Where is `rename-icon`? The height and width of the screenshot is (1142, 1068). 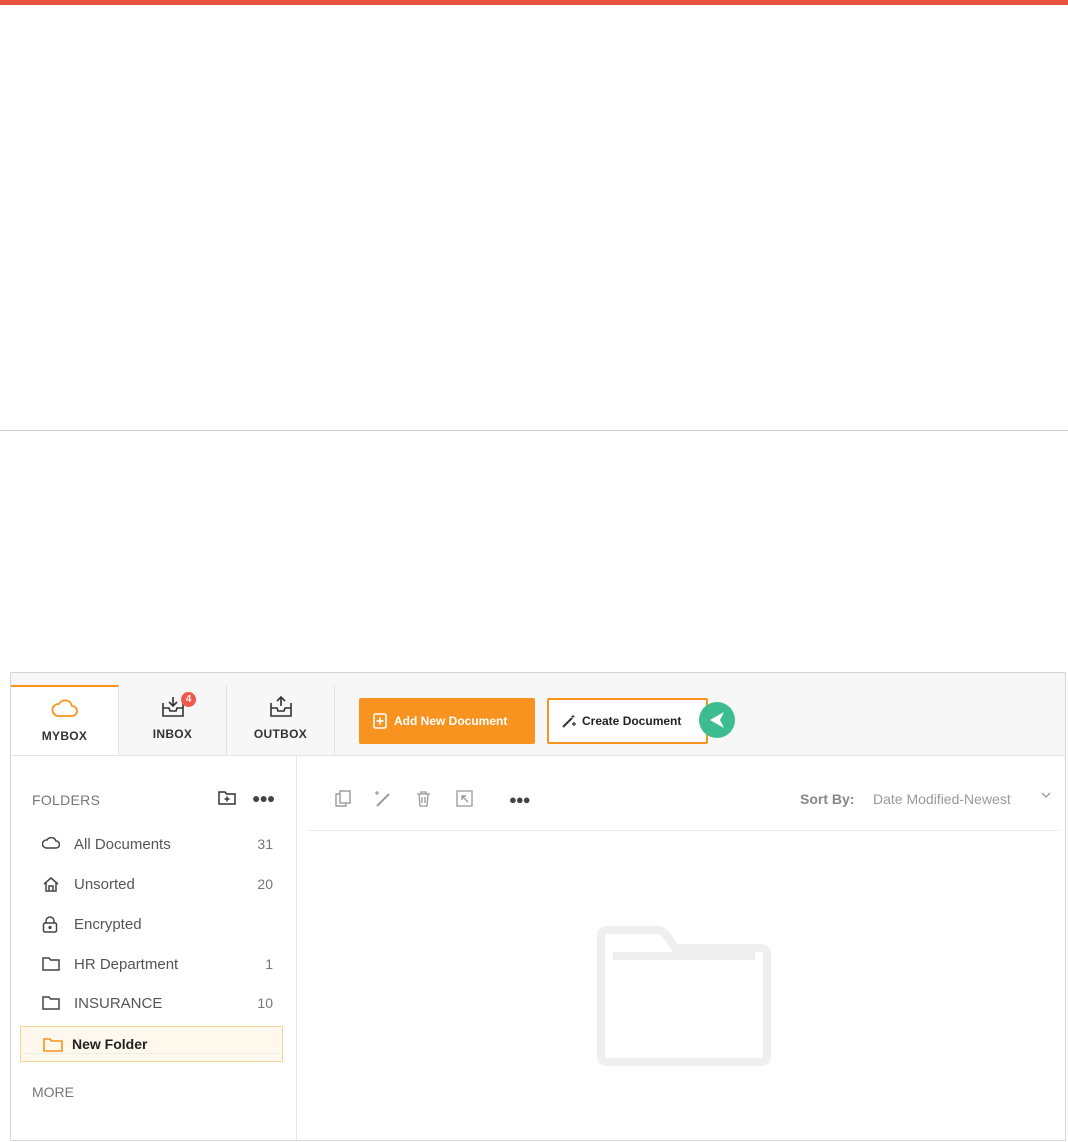
rename-icon is located at coordinates (384, 801).